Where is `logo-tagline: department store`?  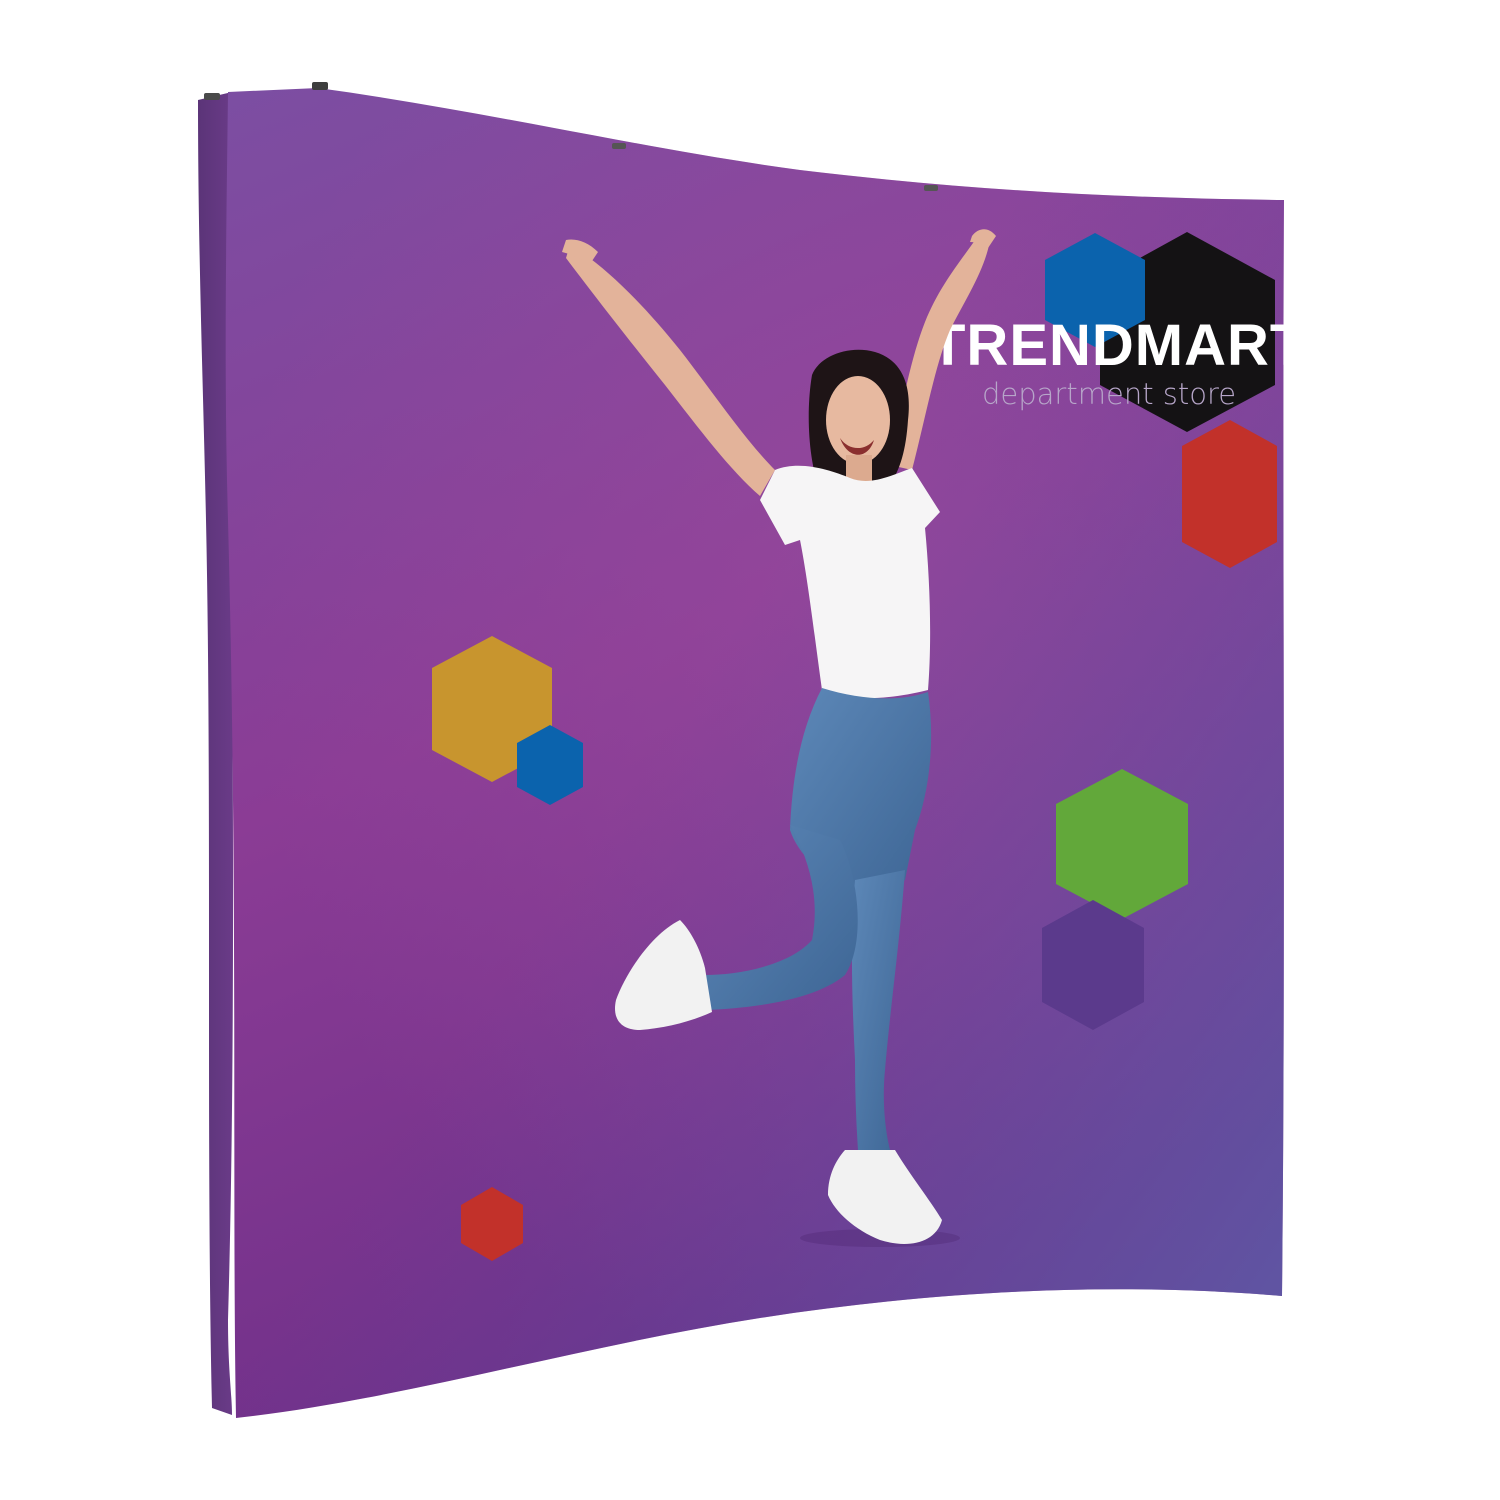 logo-tagline: department store is located at coordinates (1109, 394).